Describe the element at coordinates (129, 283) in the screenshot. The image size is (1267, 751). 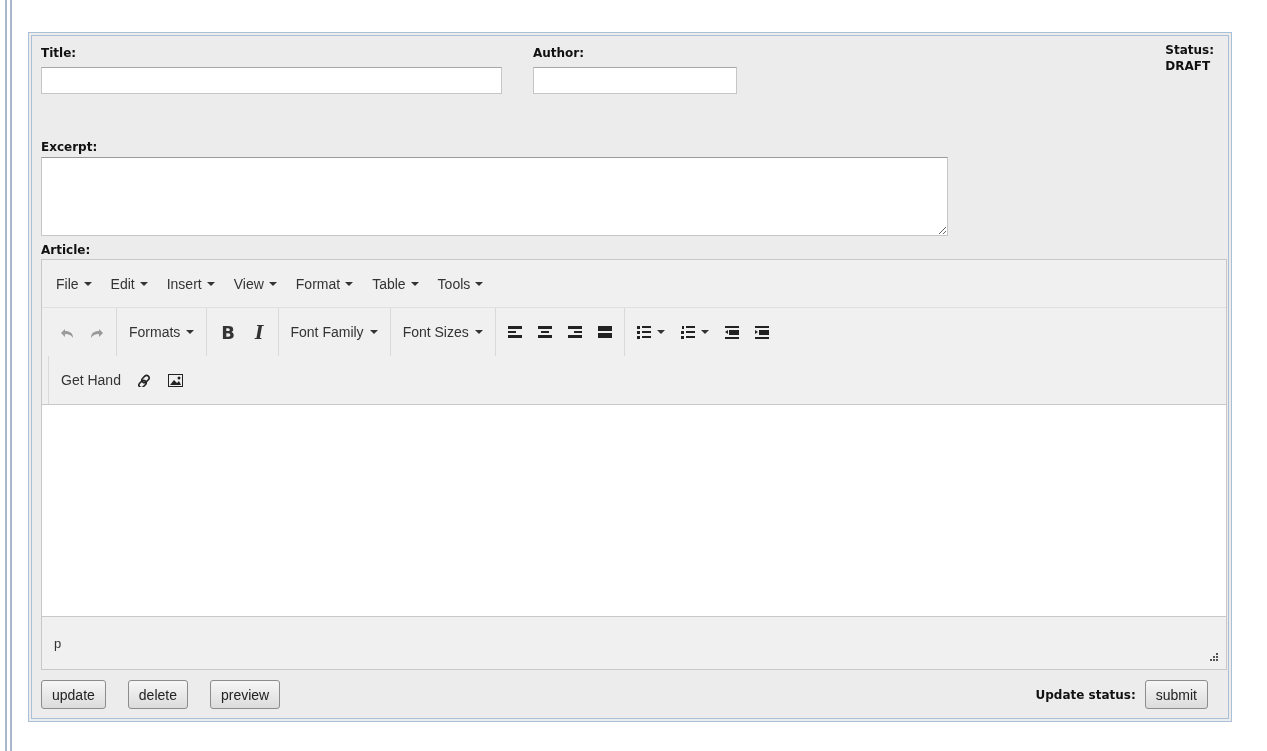
I see `menu-item: Edit` at that location.